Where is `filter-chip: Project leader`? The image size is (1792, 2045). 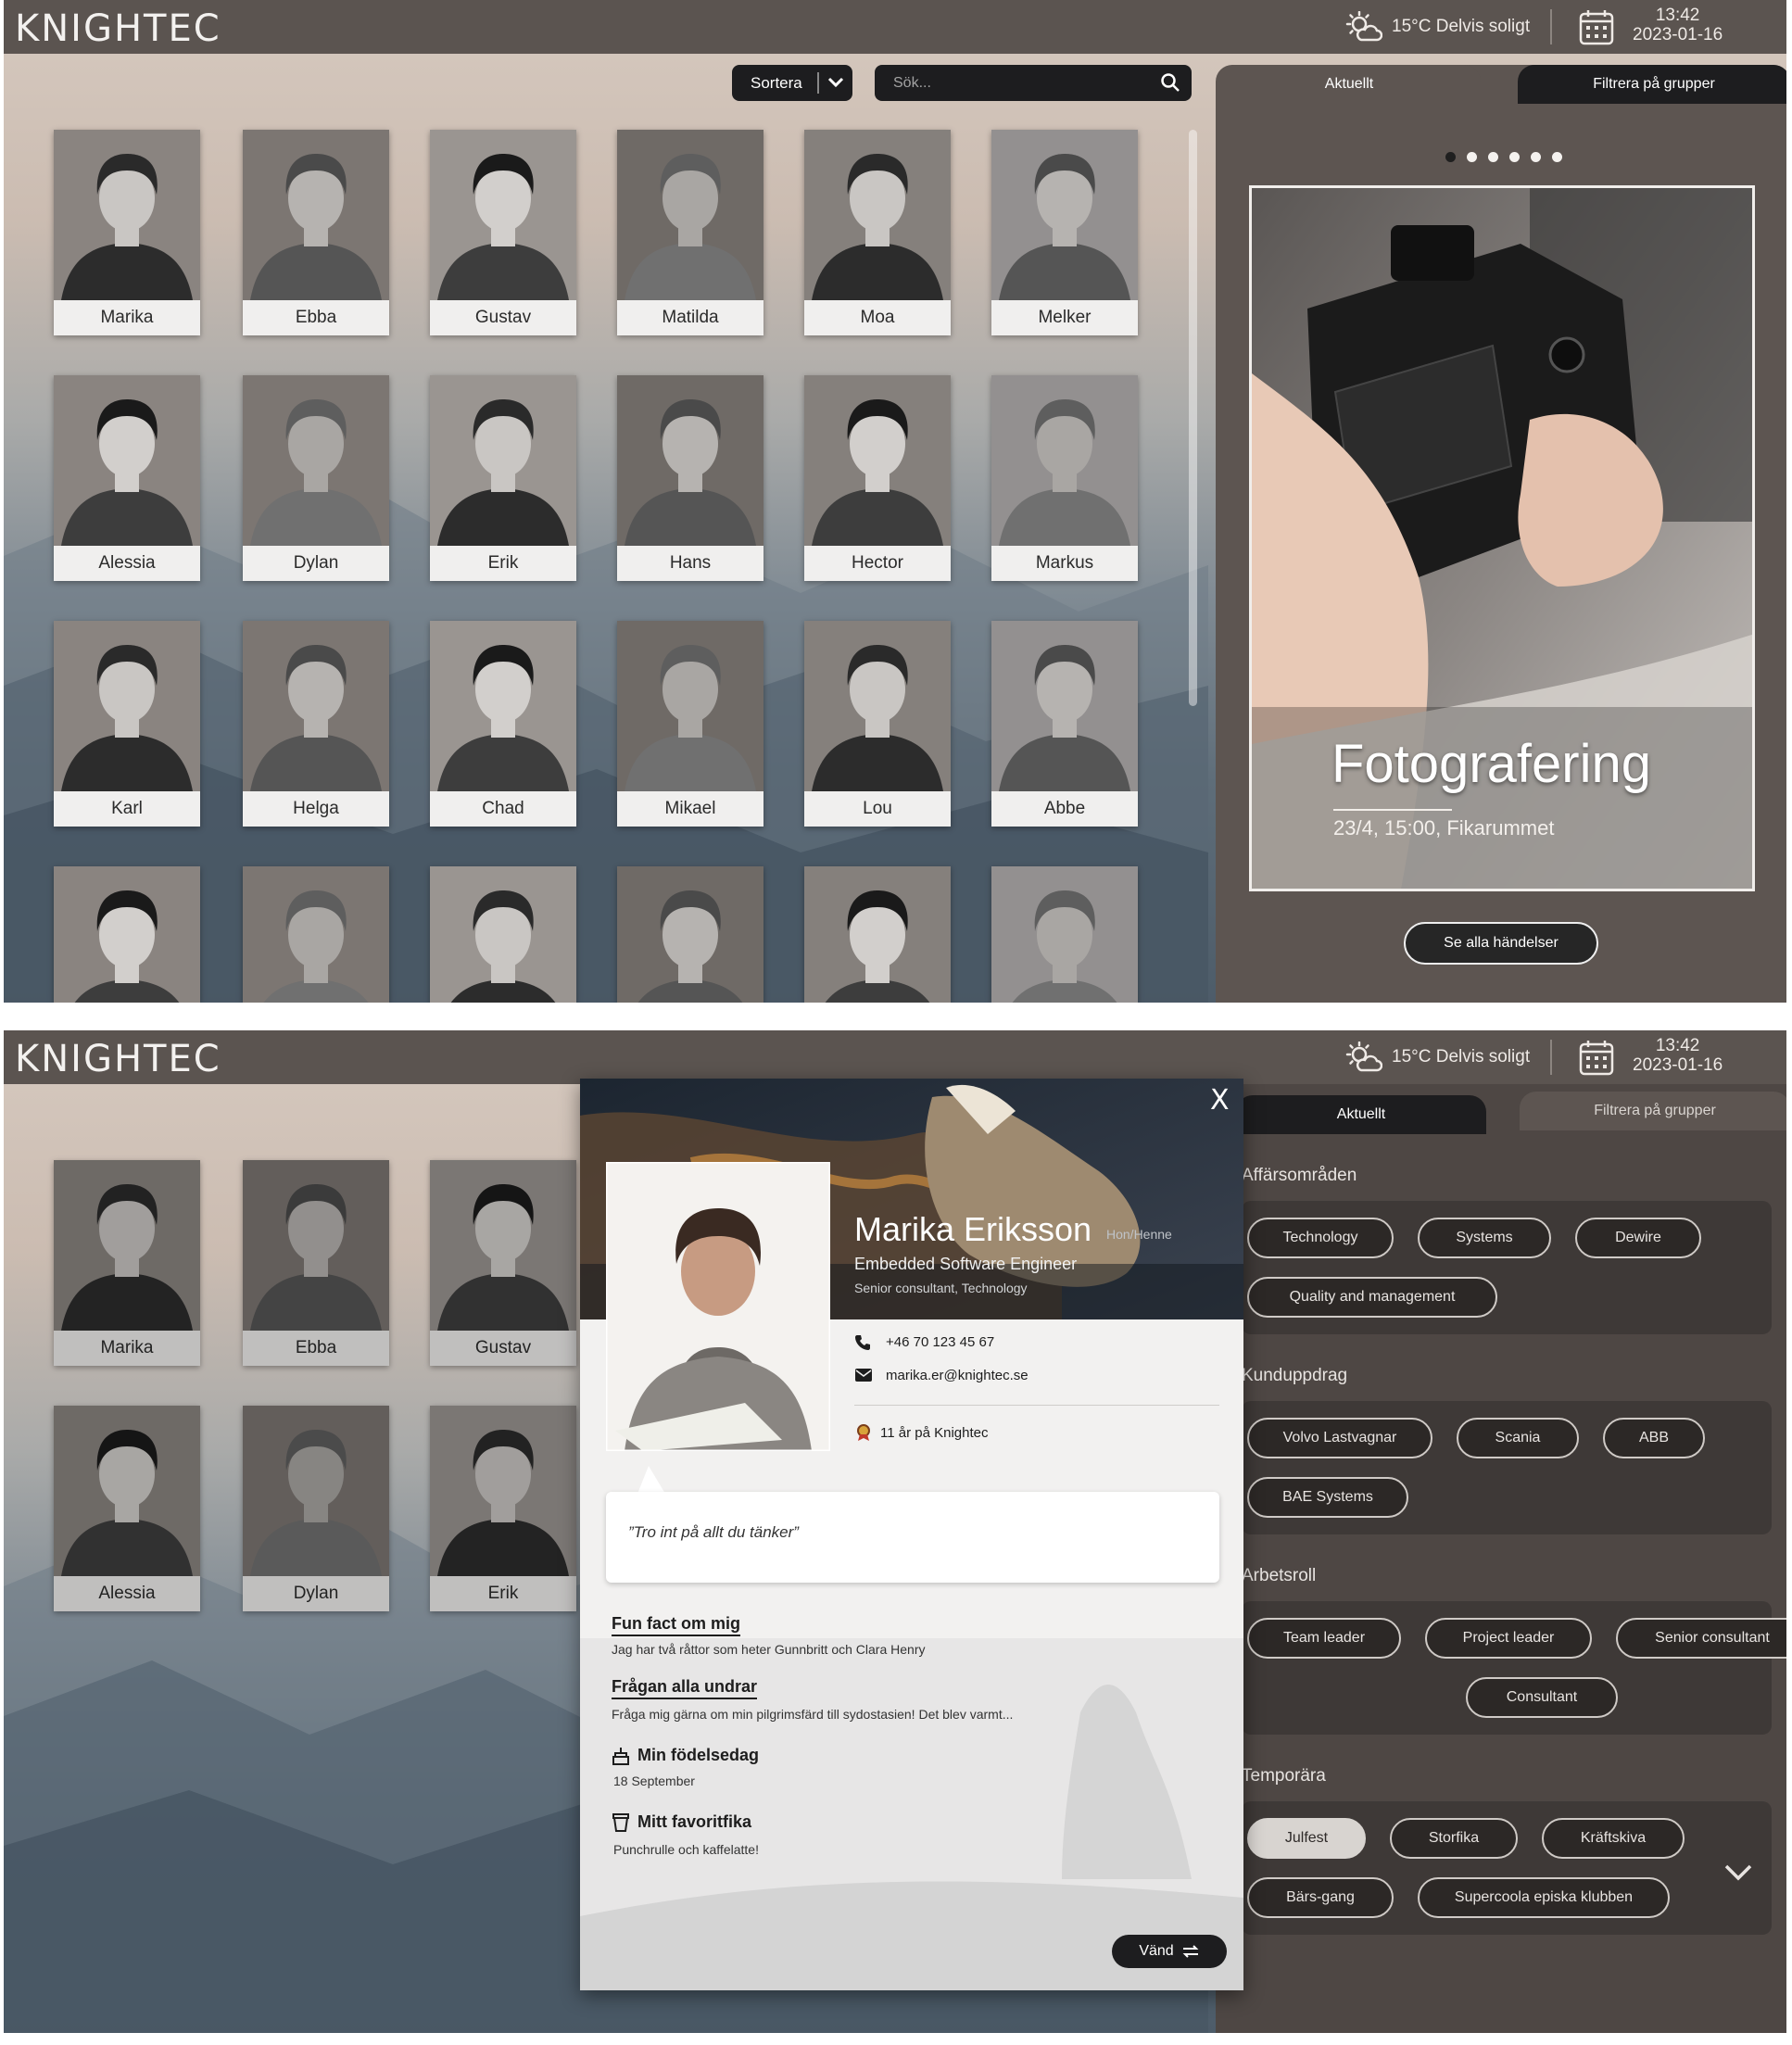 filter-chip: Project leader is located at coordinates (1508, 1638).